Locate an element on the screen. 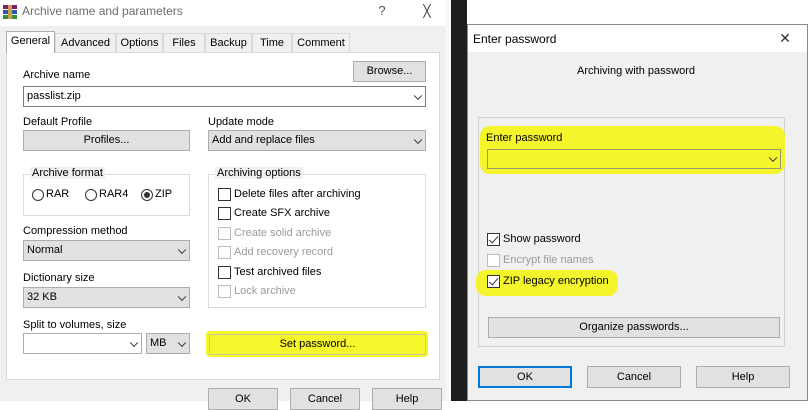  format-rar-radio is located at coordinates (38, 195).